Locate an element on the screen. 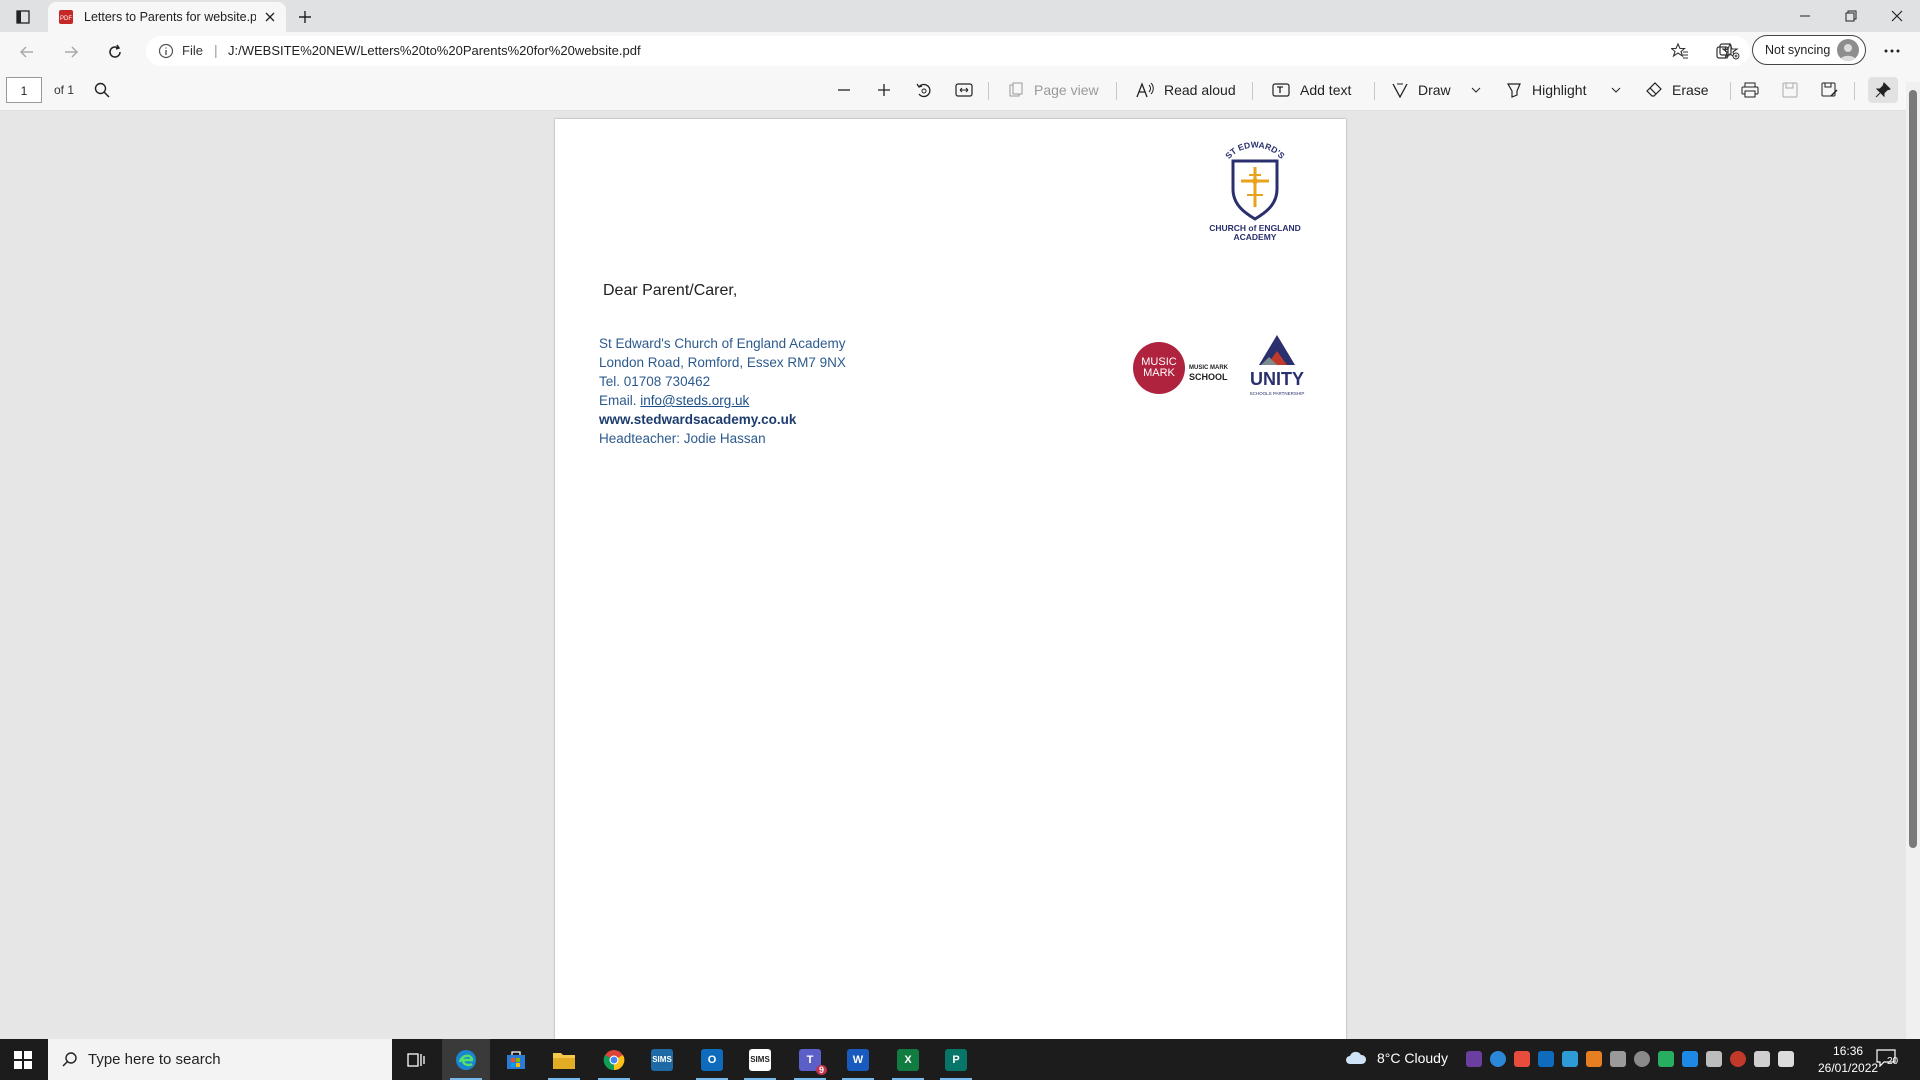 The height and width of the screenshot is (1080, 1920). vertical-scrollbar is located at coordinates (1913, 560).